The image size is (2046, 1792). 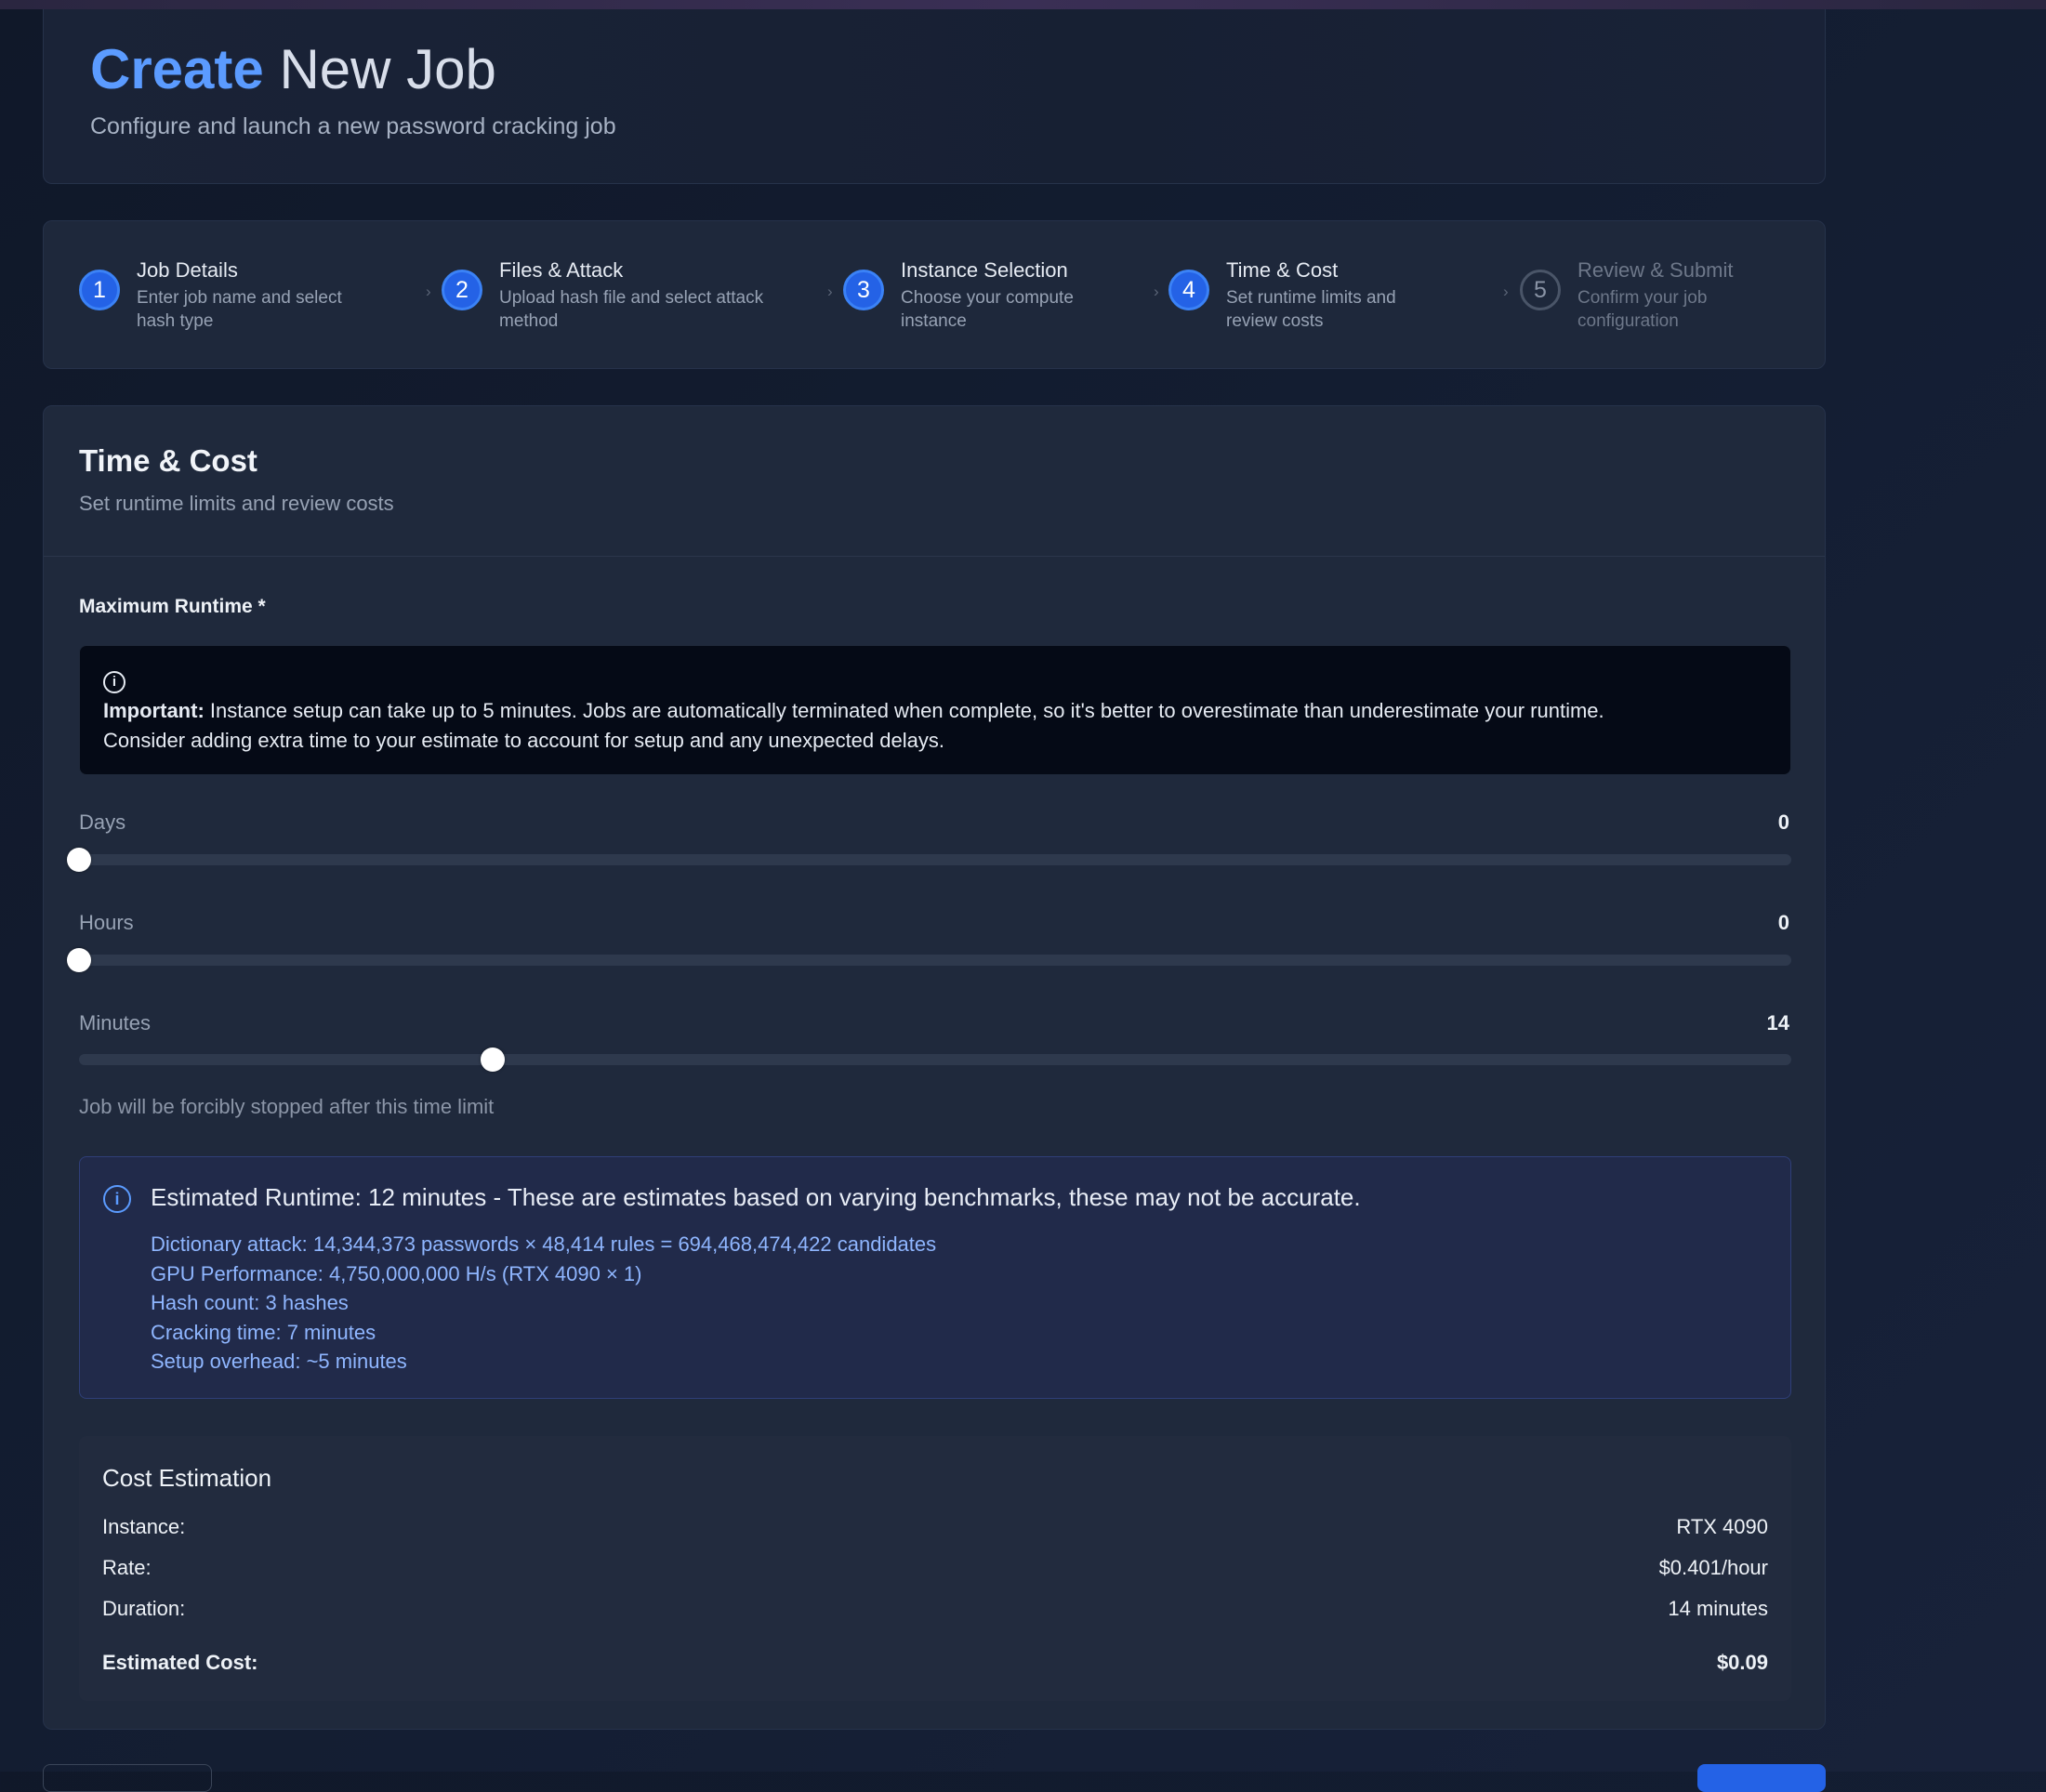 I want to click on step-title: Files & Attack, so click(x=561, y=270).